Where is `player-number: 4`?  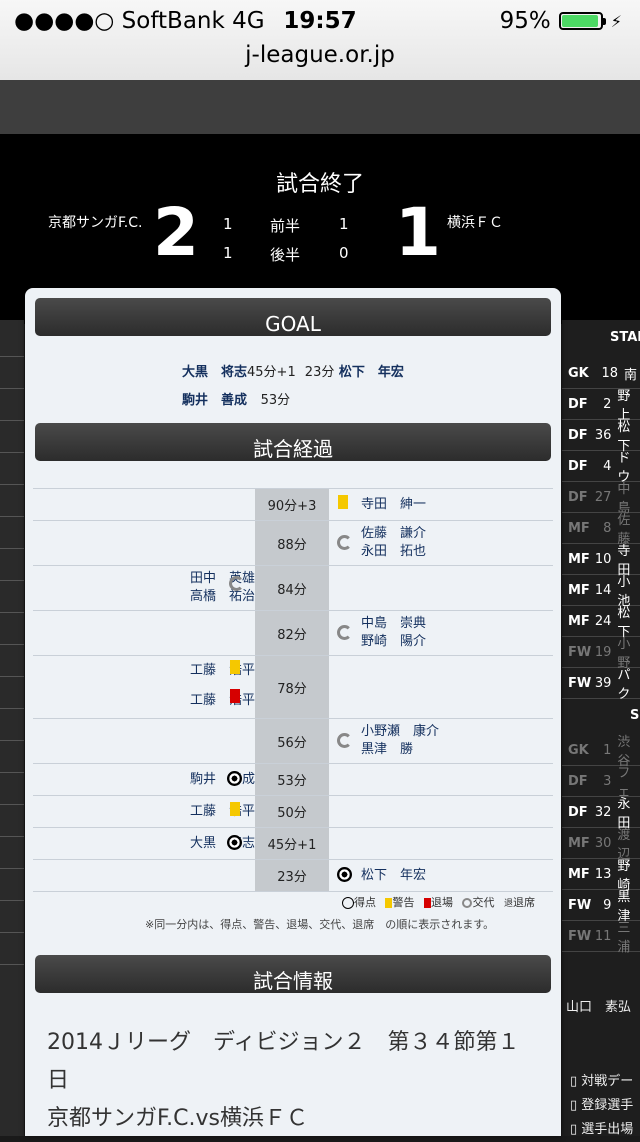 player-number: 4 is located at coordinates (607, 466).